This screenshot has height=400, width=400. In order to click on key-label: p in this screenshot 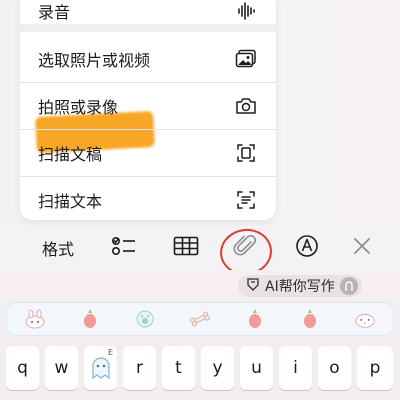, I will do `click(375, 368)`.